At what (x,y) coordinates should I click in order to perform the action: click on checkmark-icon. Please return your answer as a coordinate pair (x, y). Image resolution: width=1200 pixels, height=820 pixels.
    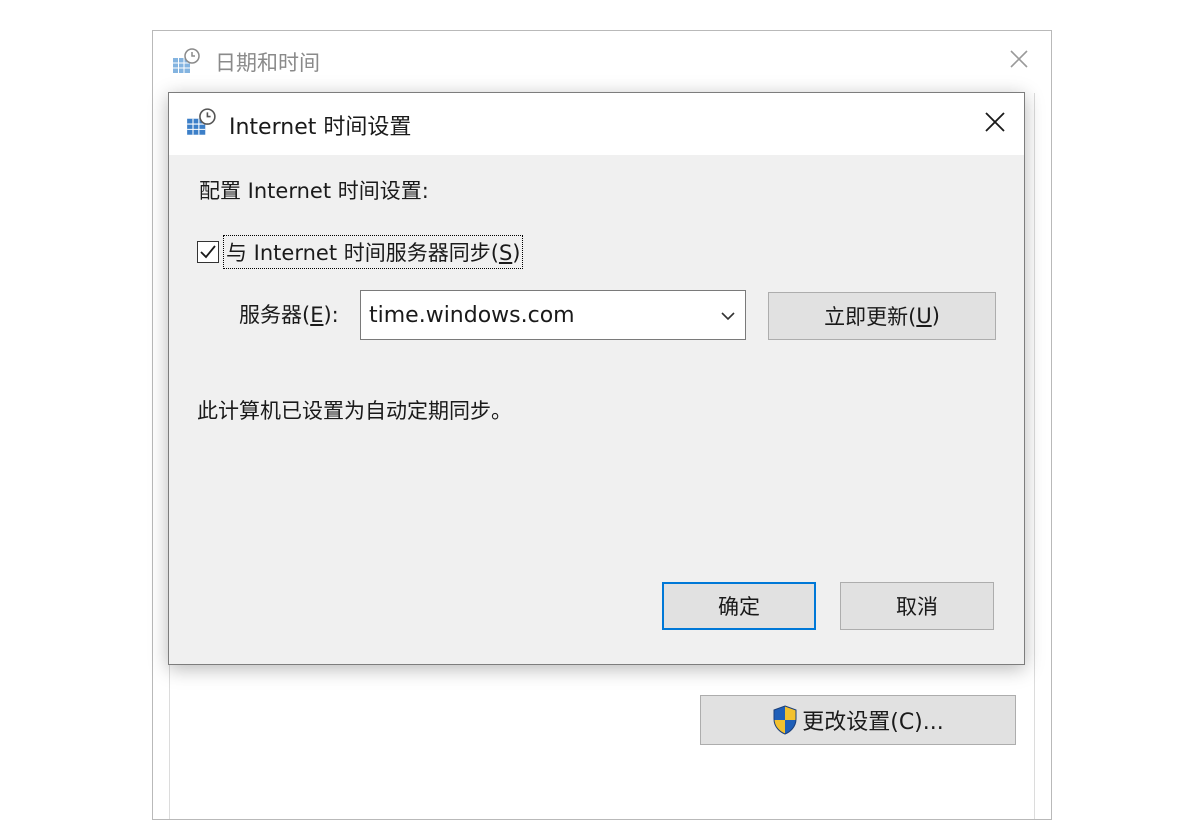
    Looking at the image, I should click on (208, 252).